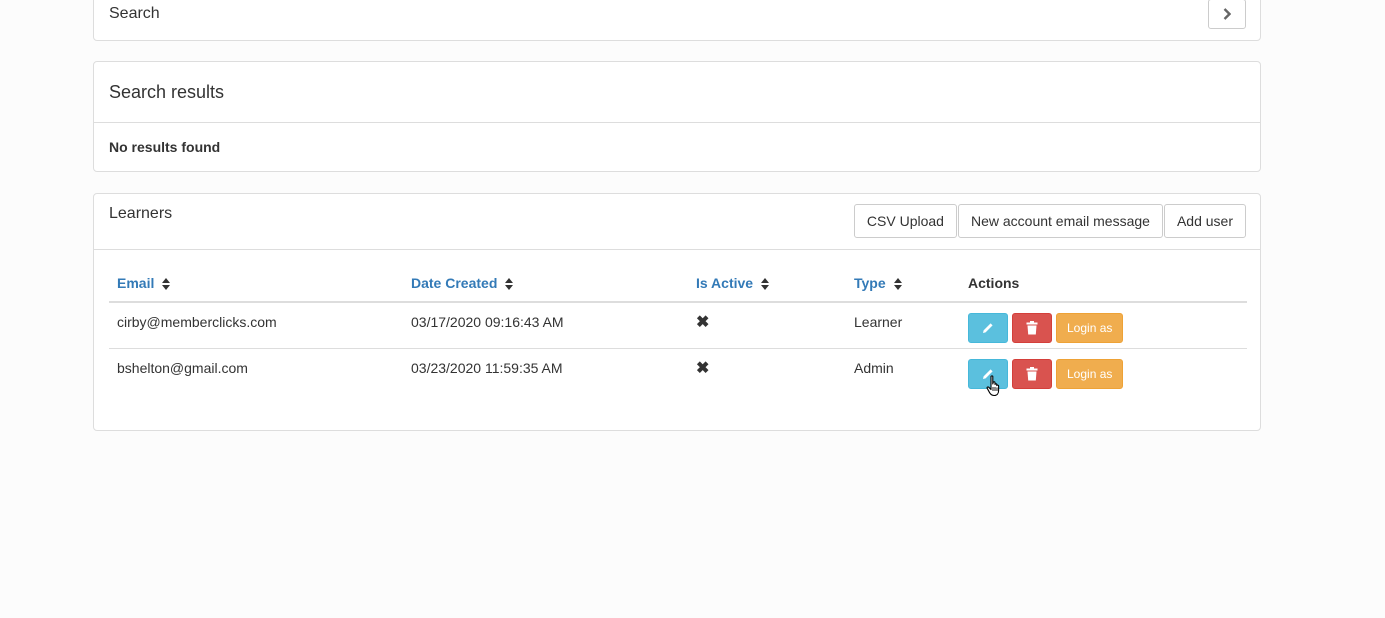 This screenshot has height=618, width=1385. What do you see at coordinates (1103, 283) in the screenshot?
I see `column-header-actions: Actions` at bounding box center [1103, 283].